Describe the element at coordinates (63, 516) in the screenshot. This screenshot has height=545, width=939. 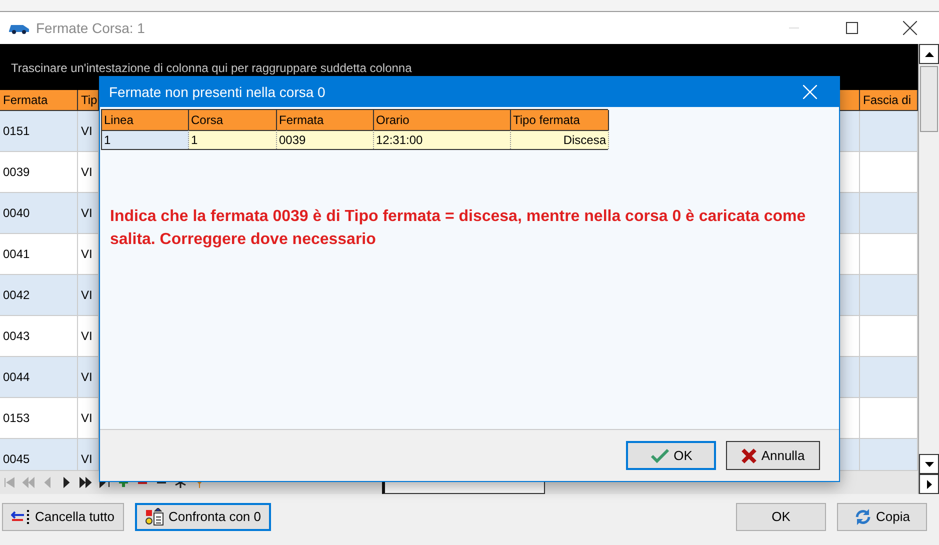
I see `footer-button: Cancella tutto` at that location.